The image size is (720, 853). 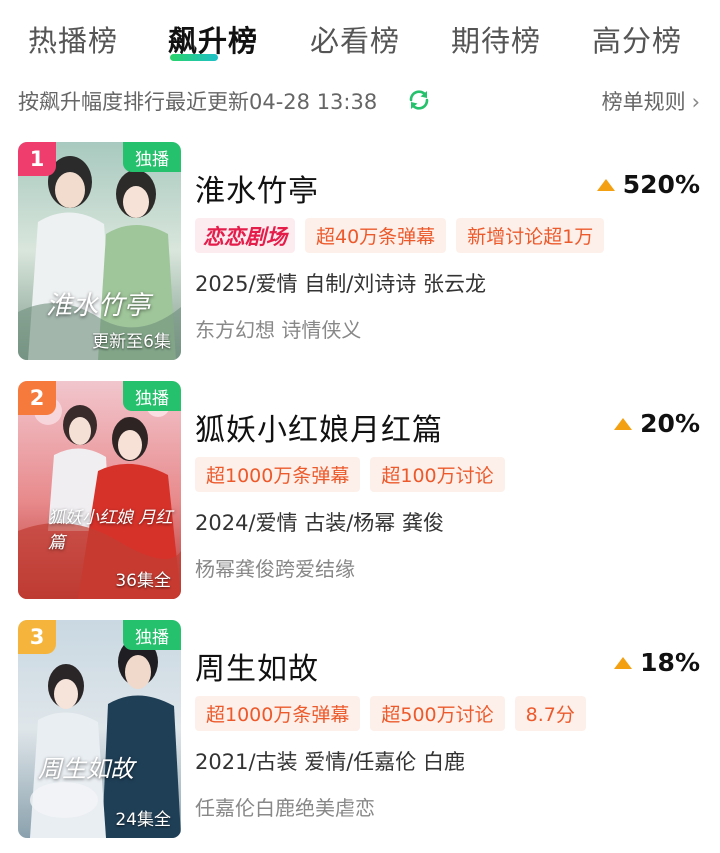 I want to click on poster: 淮水竹亭 1 独播 更新至6集, so click(x=99, y=251).